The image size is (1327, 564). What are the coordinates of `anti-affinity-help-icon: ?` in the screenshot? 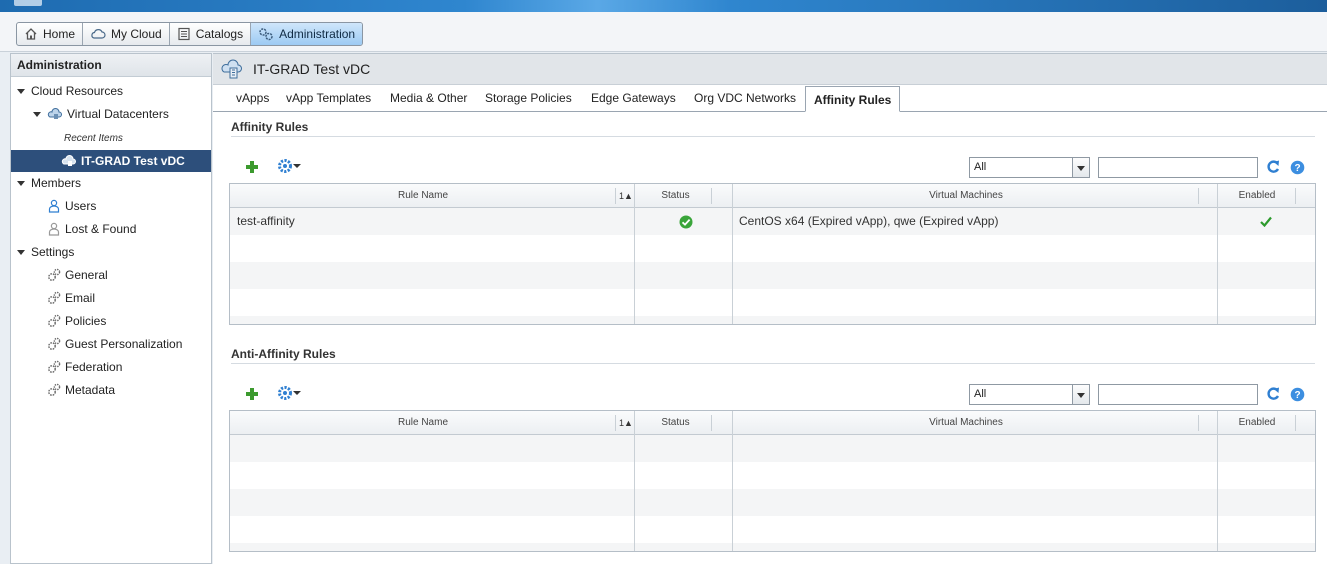 It's located at (1297, 394).